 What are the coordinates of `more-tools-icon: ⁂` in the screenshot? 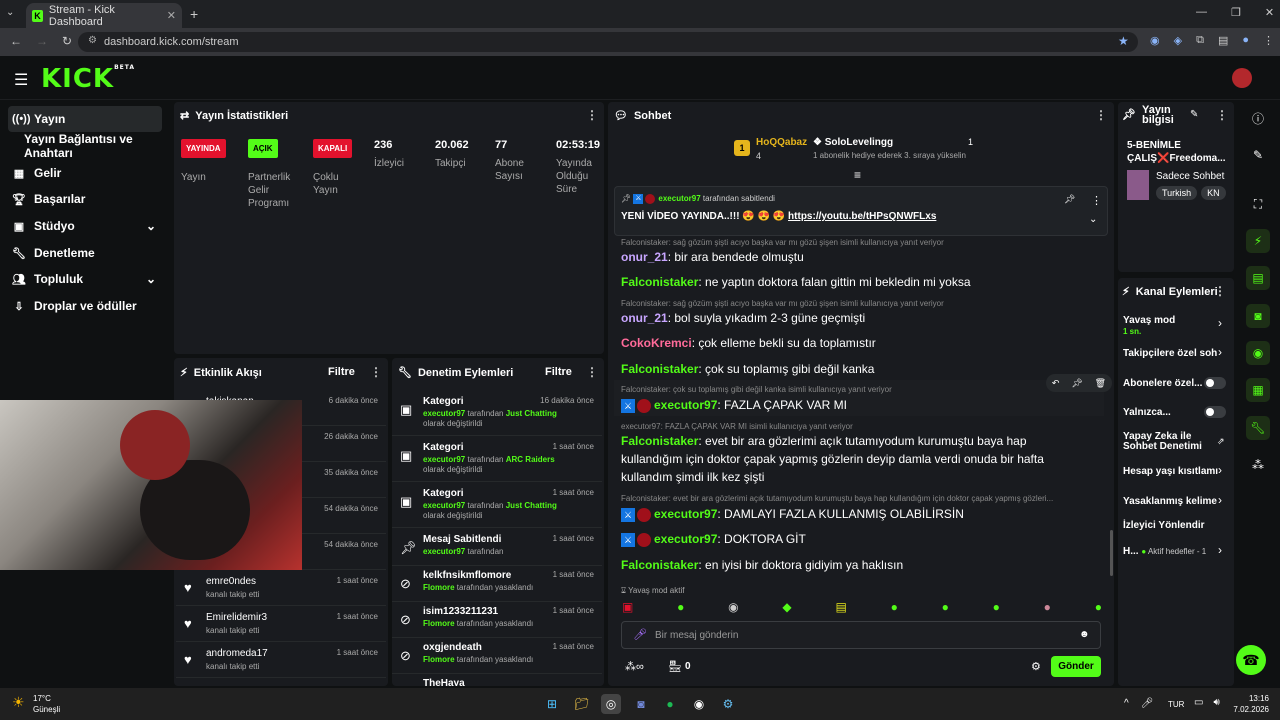 It's located at (1258, 465).